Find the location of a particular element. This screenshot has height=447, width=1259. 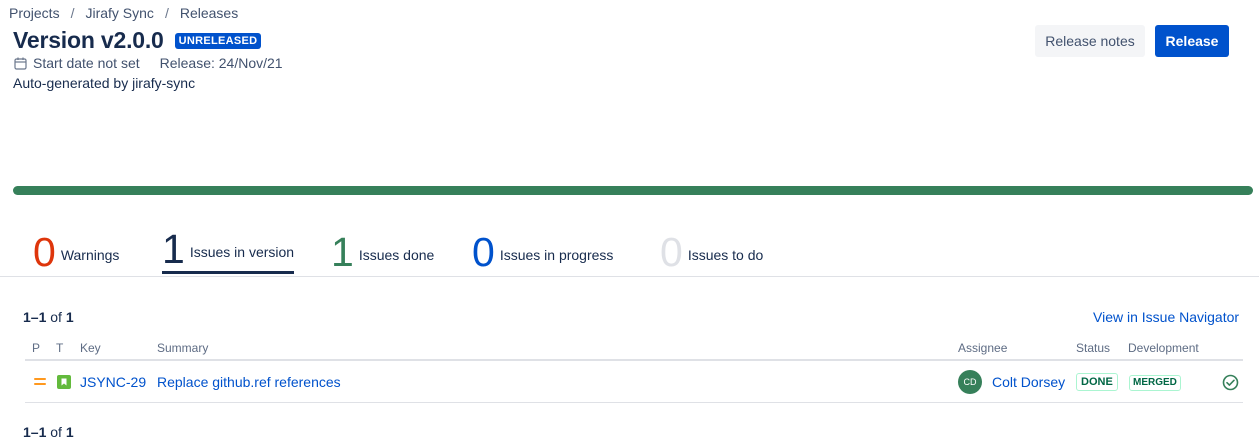

breadcrumb-project: Jirafy Sync is located at coordinates (119, 13).